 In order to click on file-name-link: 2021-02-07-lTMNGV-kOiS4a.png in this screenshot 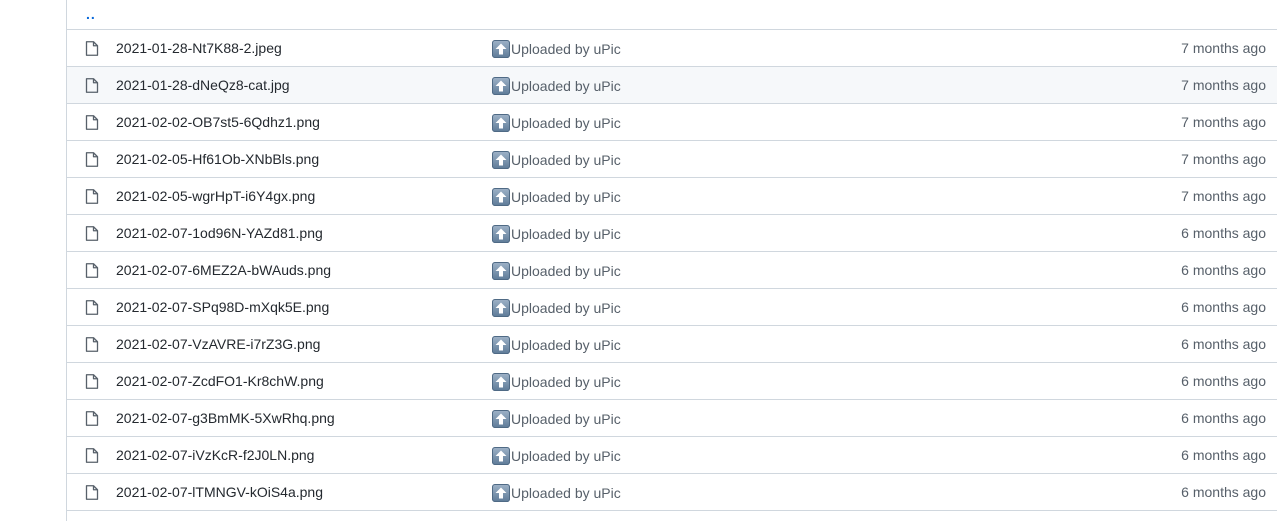, I will do `click(219, 492)`.